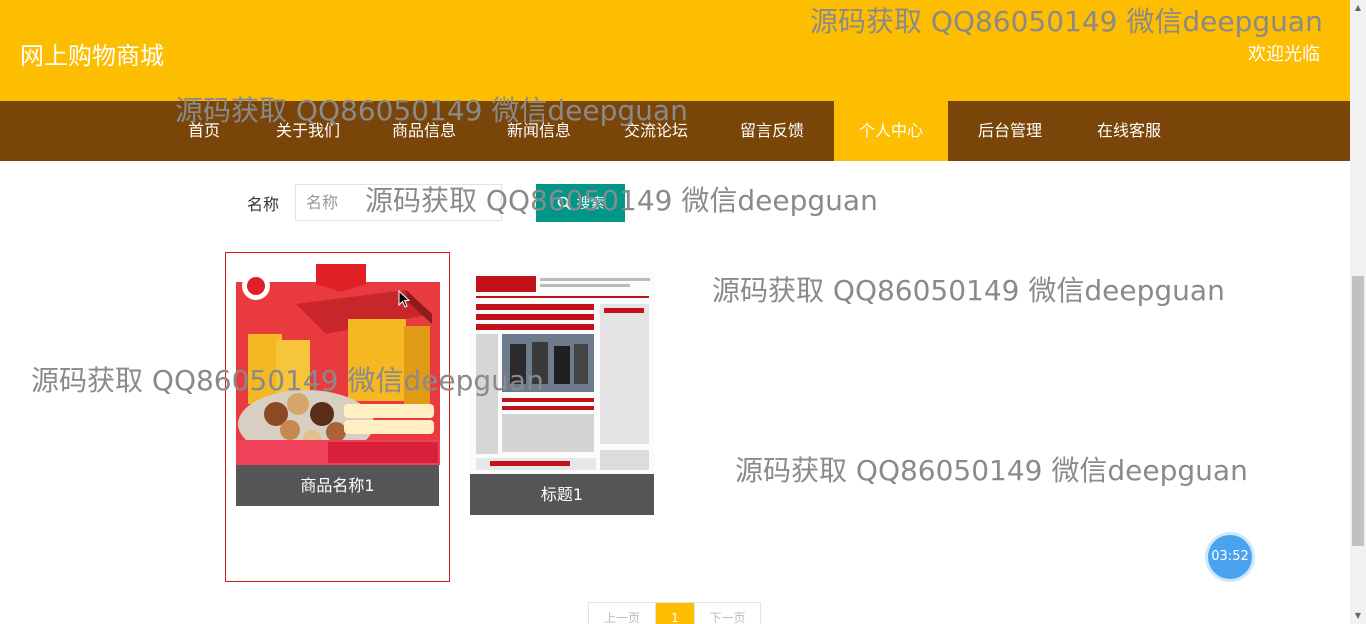 This screenshot has width=1366, height=624. What do you see at coordinates (1010, 131) in the screenshot?
I see `nav-item-admin: 后台管理` at bounding box center [1010, 131].